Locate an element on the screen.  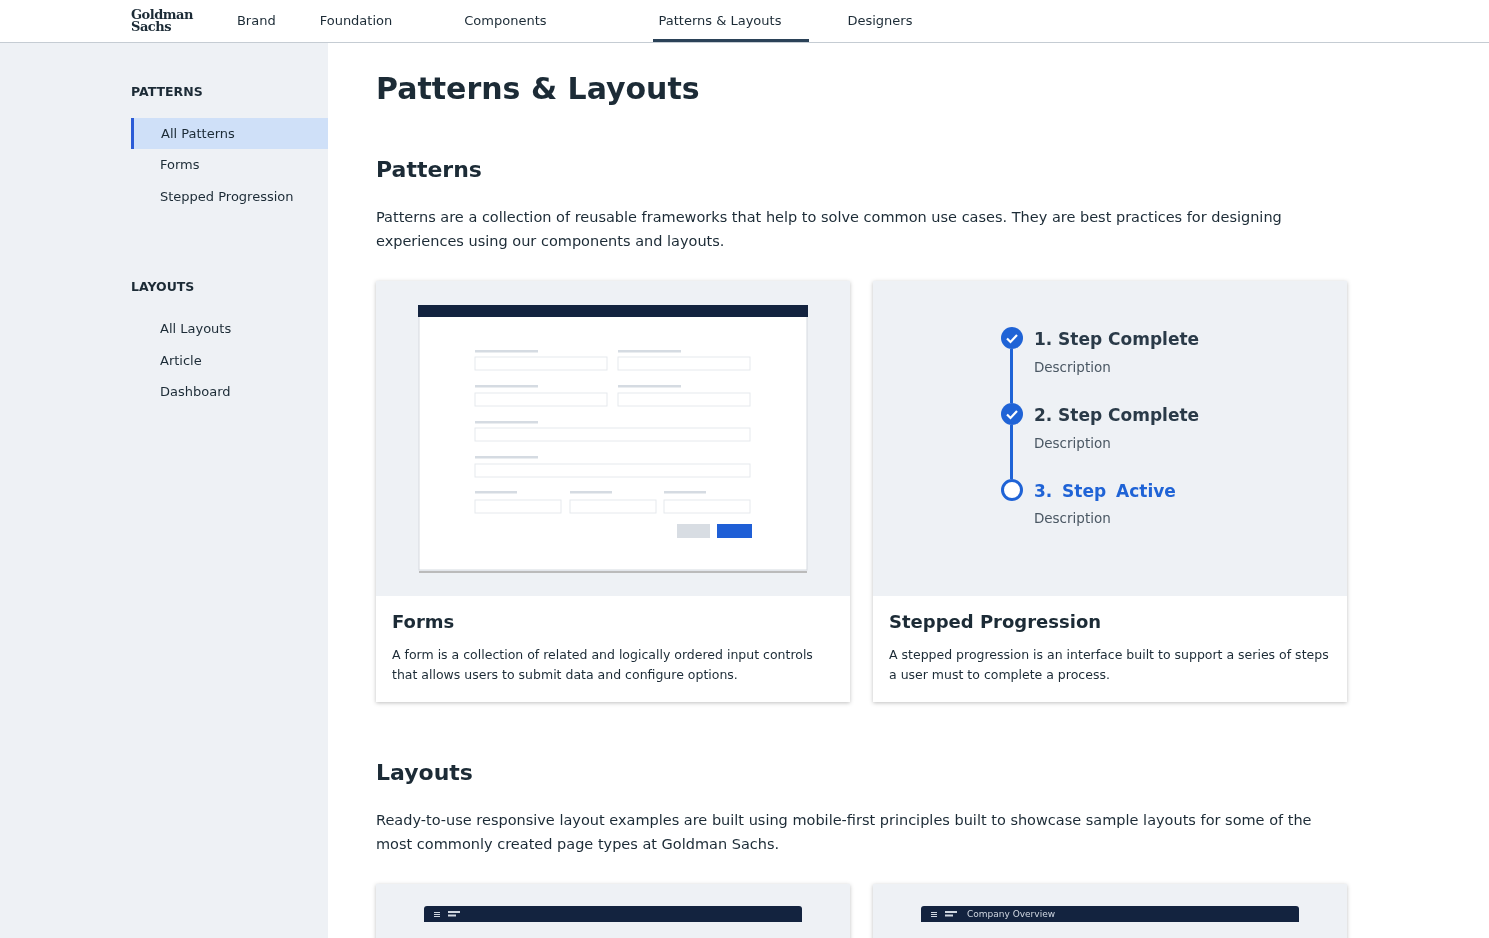
section-description: Patterns are a collection of reusable frameworks that help to solve common use cases. They are best practices for designing experiences using our components and layouts. is located at coordinates (829, 230).